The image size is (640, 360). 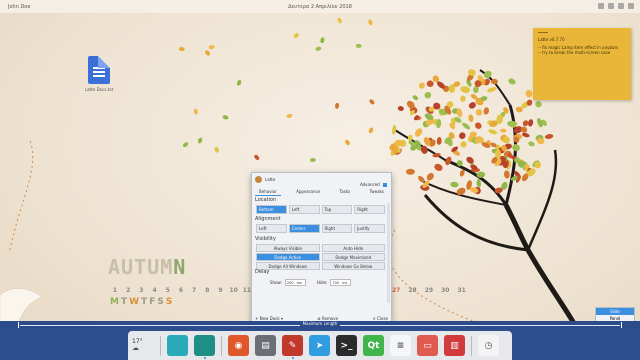 I want to click on battery-icon, so click(x=621, y=6).